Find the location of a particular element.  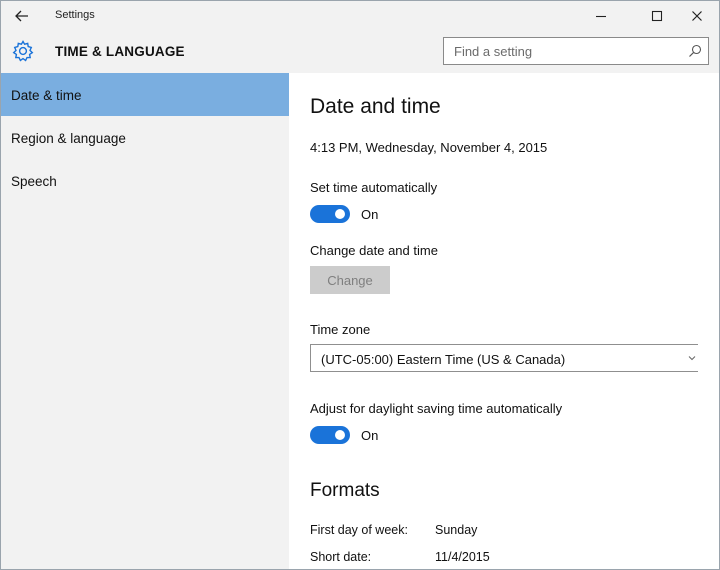

minimize-icon is located at coordinates (601, 16).